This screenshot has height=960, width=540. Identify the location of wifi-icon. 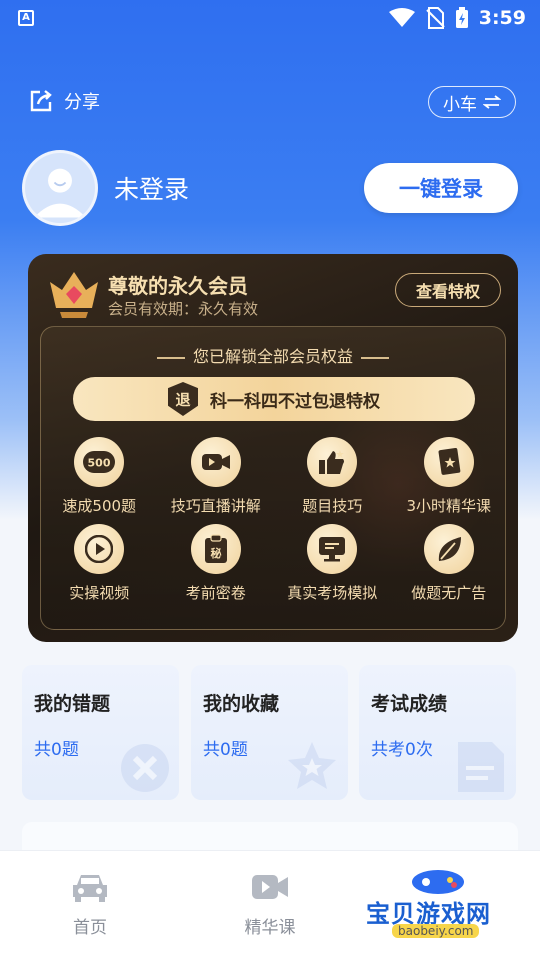
(401, 17).